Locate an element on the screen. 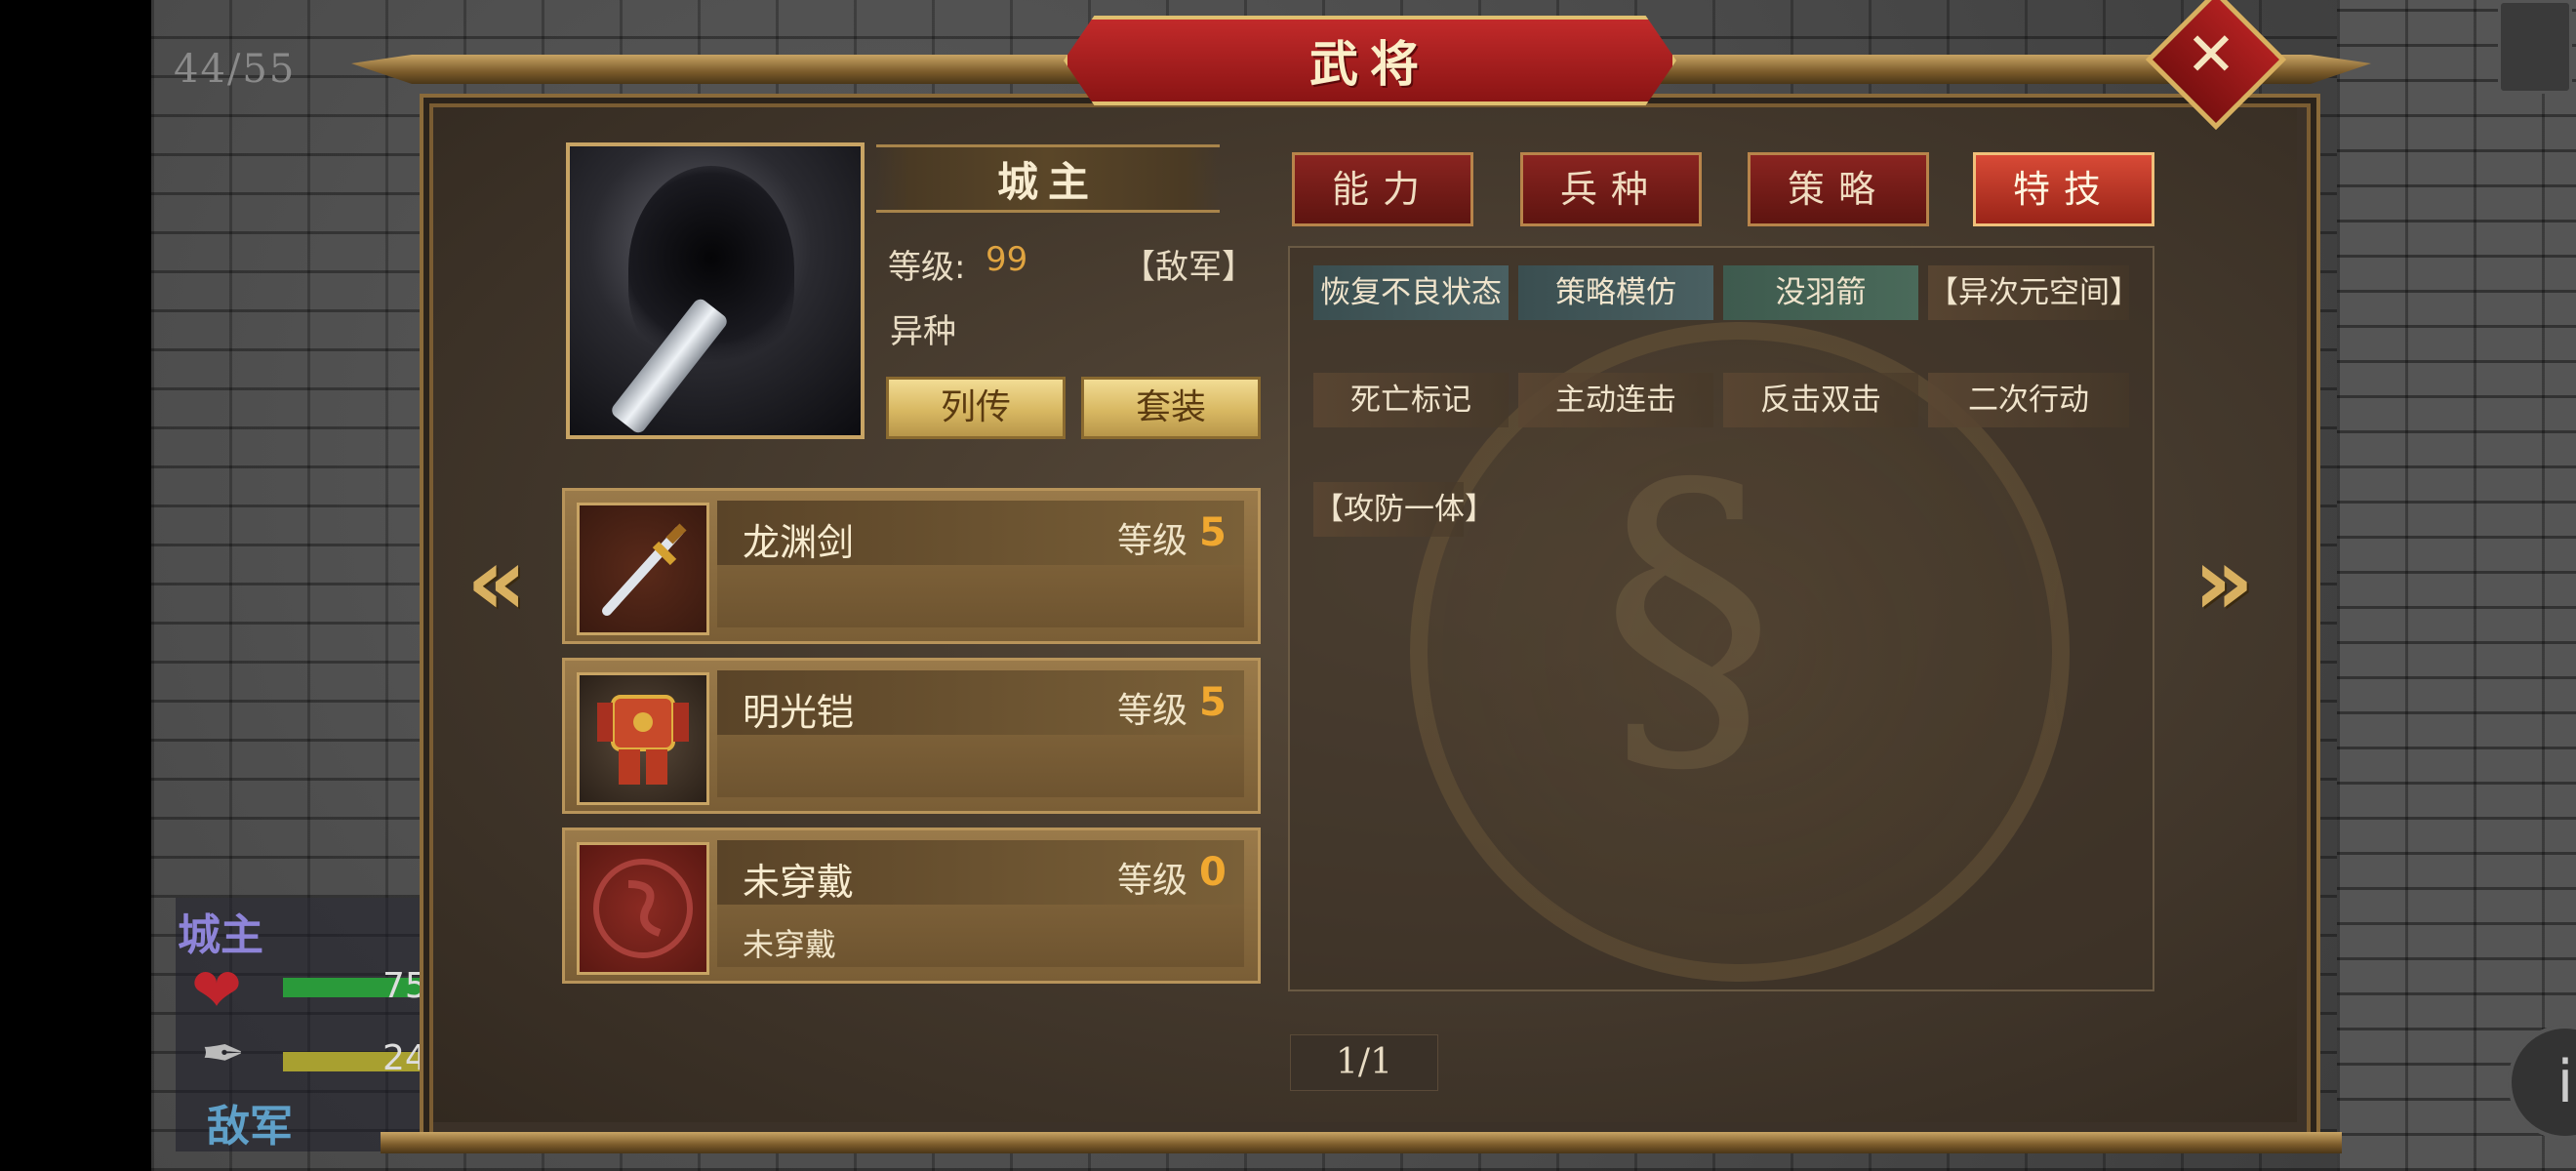 This screenshot has height=1171, width=2576. name-banner: 城主 is located at coordinates (1048, 178).